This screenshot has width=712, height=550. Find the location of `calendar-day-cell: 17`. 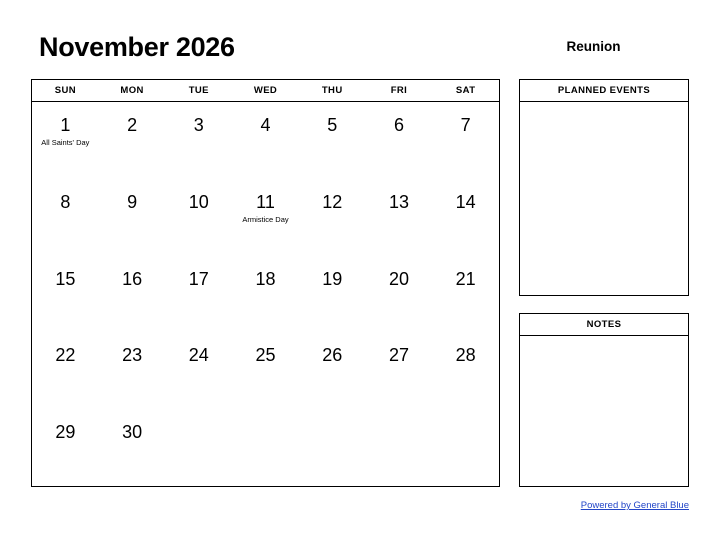

calendar-day-cell: 17 is located at coordinates (198, 294).